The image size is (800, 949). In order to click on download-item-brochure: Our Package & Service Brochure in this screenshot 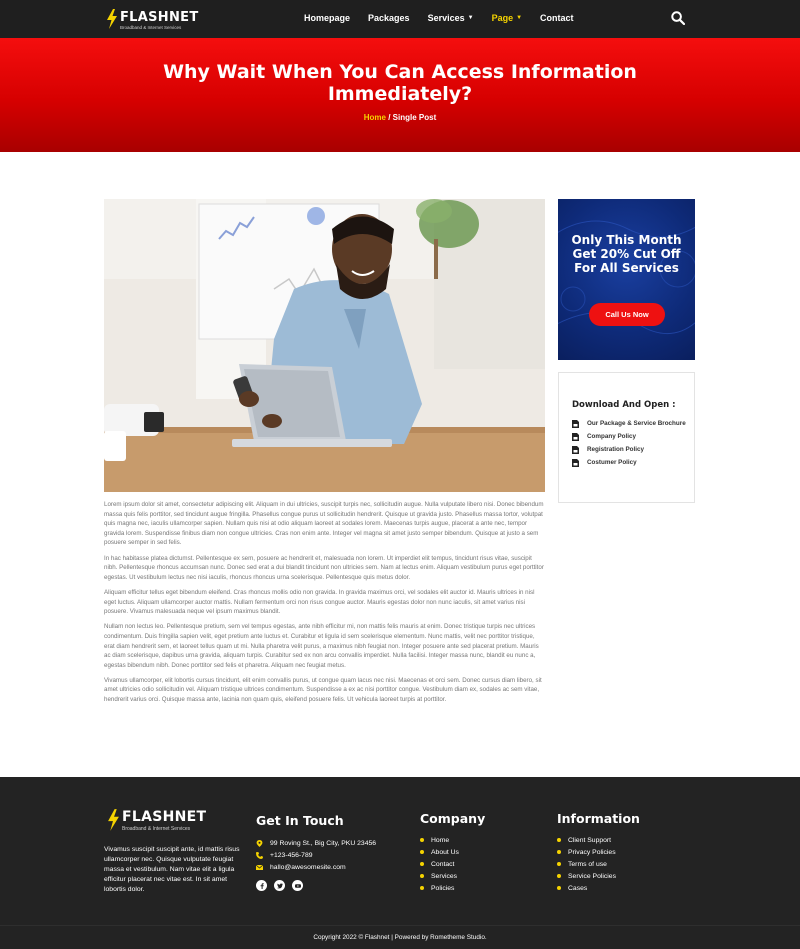, I will do `click(631, 424)`.